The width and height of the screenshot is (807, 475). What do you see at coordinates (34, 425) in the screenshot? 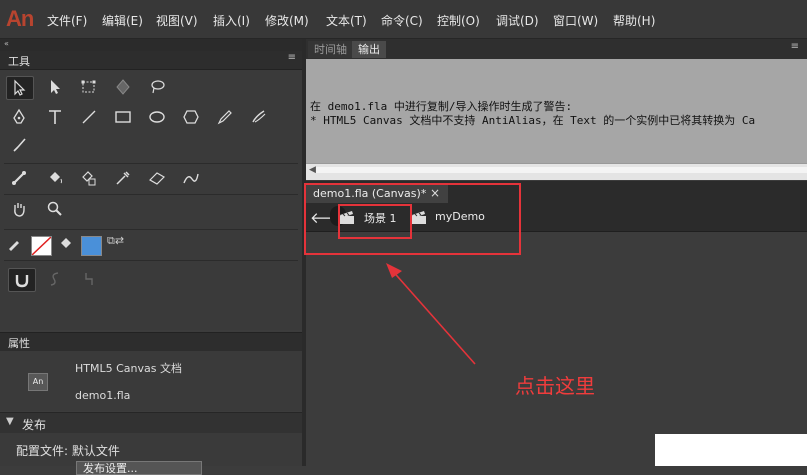
I see `publish-section-title: 发布` at bounding box center [34, 425].